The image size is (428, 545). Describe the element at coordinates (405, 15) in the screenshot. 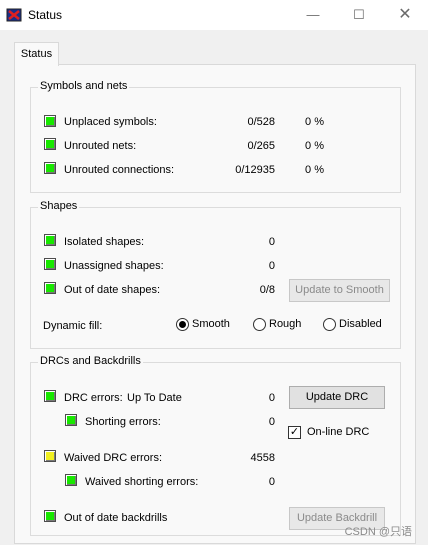

I see `close-button: ✕` at that location.